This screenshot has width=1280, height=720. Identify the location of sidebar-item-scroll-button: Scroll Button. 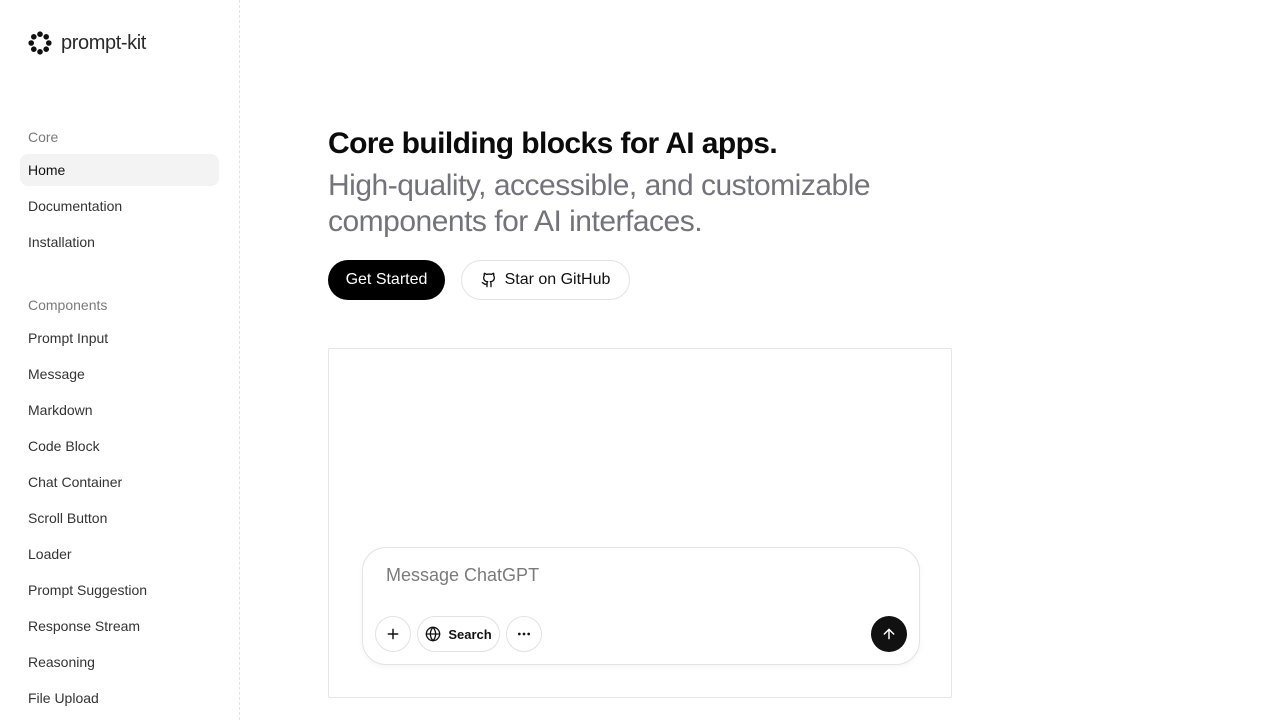
(119, 518).